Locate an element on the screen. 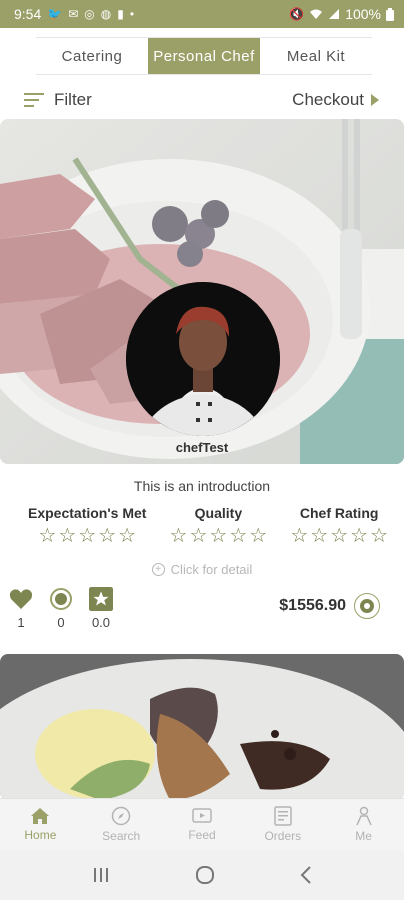 This screenshot has width=404, height=900. home-icon is located at coordinates (40, 816).